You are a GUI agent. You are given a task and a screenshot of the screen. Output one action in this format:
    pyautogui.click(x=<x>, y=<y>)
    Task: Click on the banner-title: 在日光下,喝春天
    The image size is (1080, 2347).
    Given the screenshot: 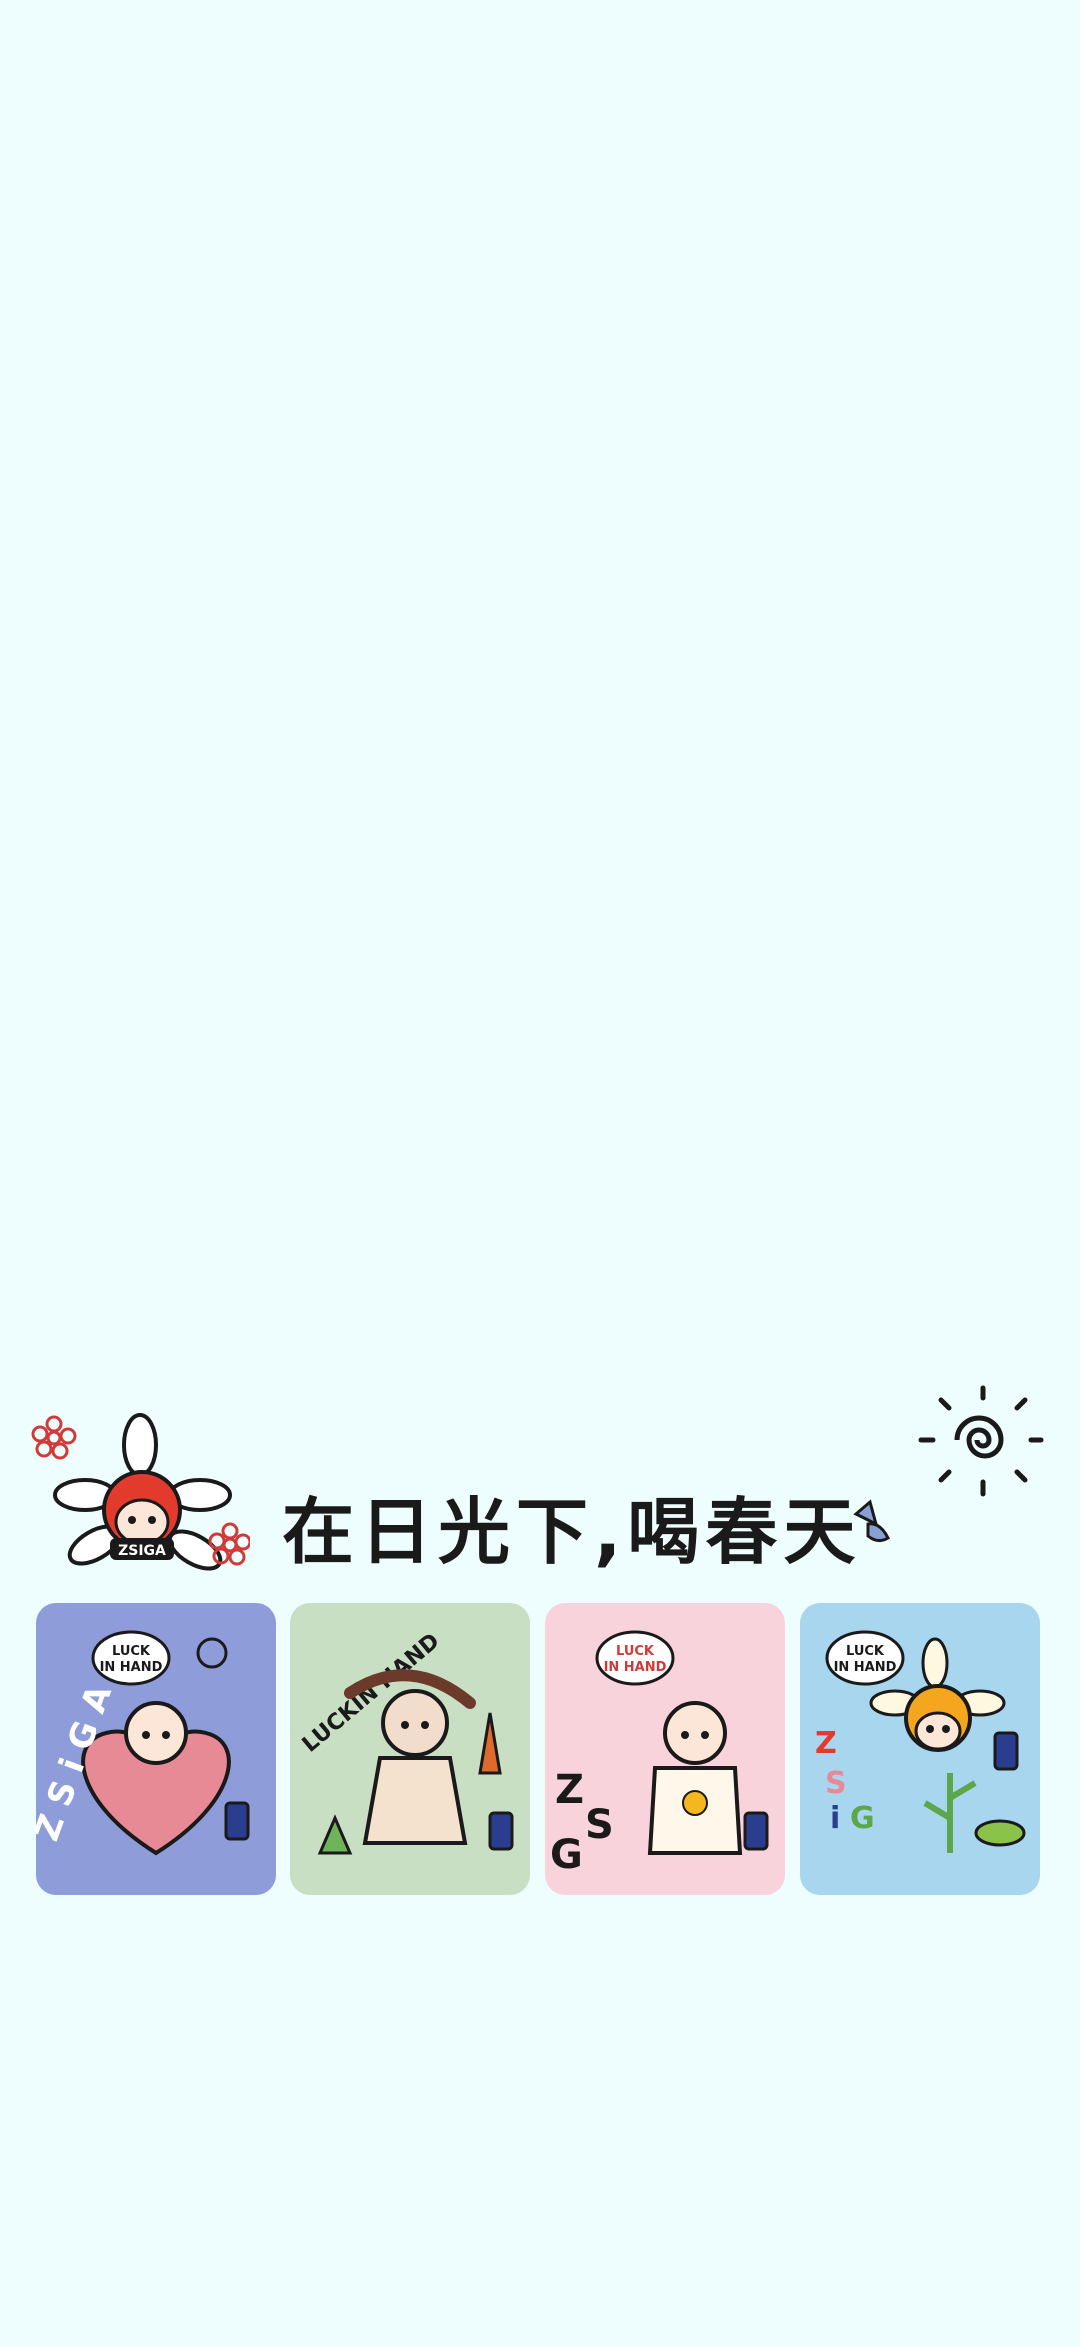 What is the action you would take?
    pyautogui.click(x=572, y=1532)
    